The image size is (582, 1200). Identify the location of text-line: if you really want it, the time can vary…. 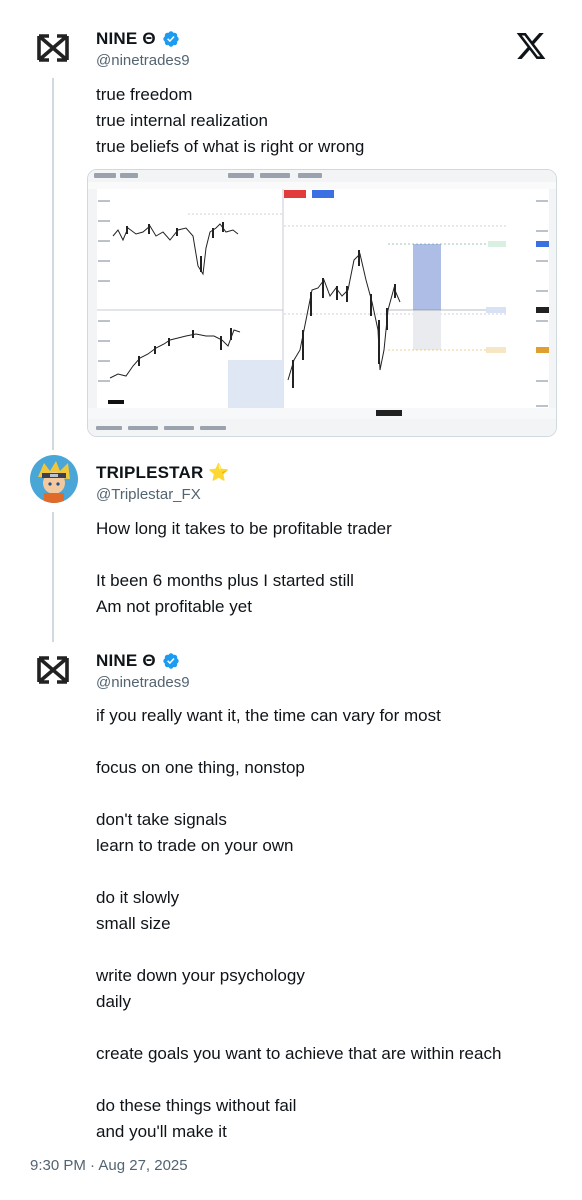
(268, 715).